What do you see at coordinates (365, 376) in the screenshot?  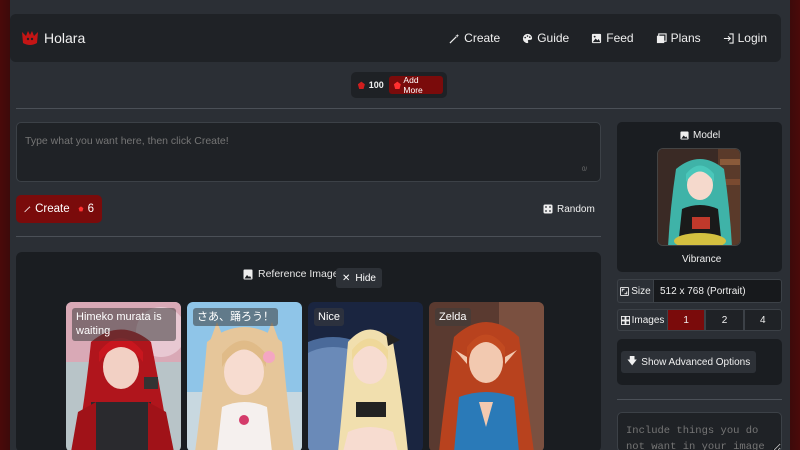 I see `reference-card: Nice` at bounding box center [365, 376].